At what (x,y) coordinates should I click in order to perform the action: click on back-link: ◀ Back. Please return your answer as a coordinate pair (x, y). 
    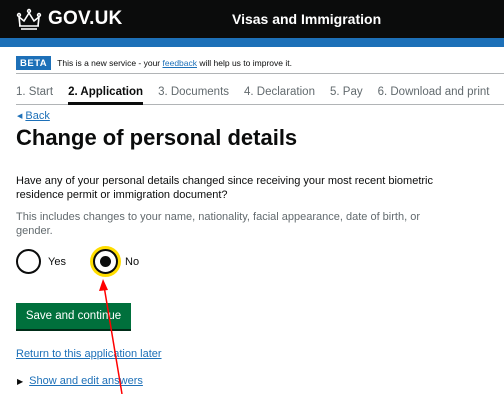
    Looking at the image, I should click on (33, 116).